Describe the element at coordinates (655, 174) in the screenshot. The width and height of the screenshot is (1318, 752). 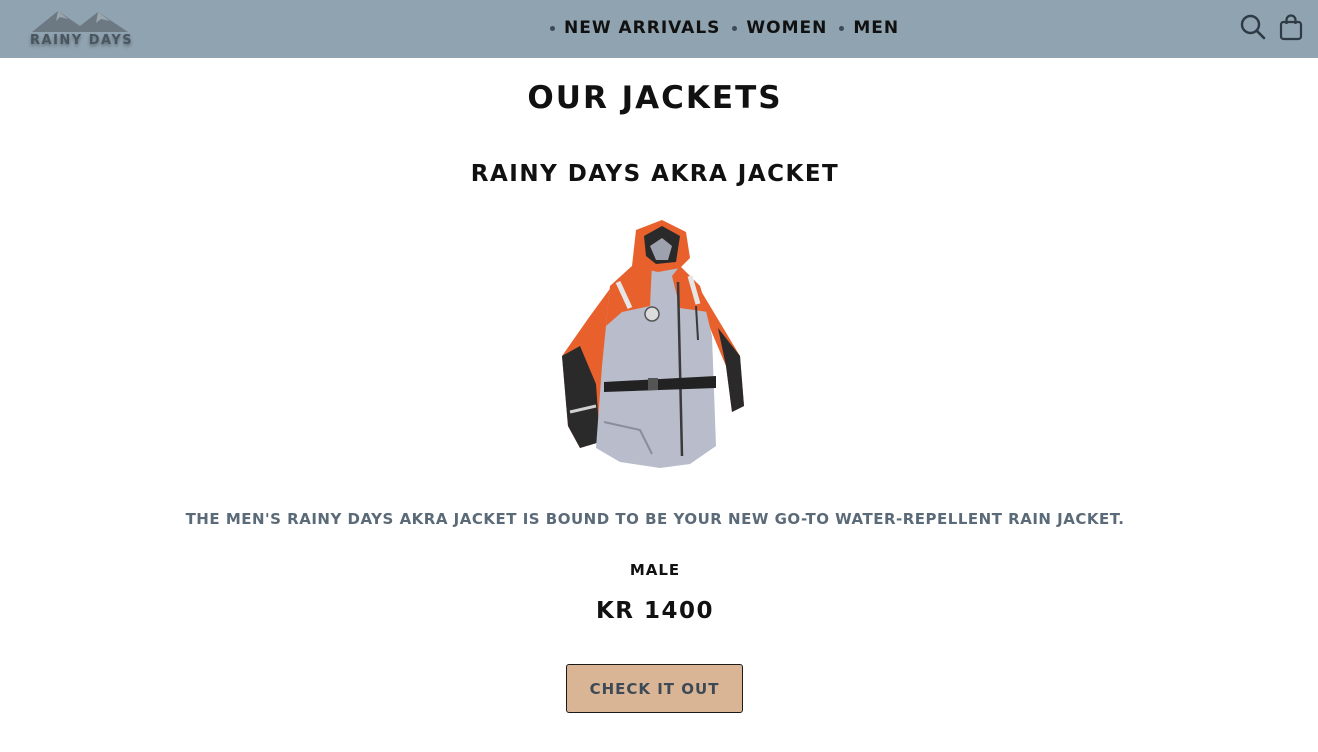
I see `product-title: RAINY DAYS AKRA JACKET` at that location.